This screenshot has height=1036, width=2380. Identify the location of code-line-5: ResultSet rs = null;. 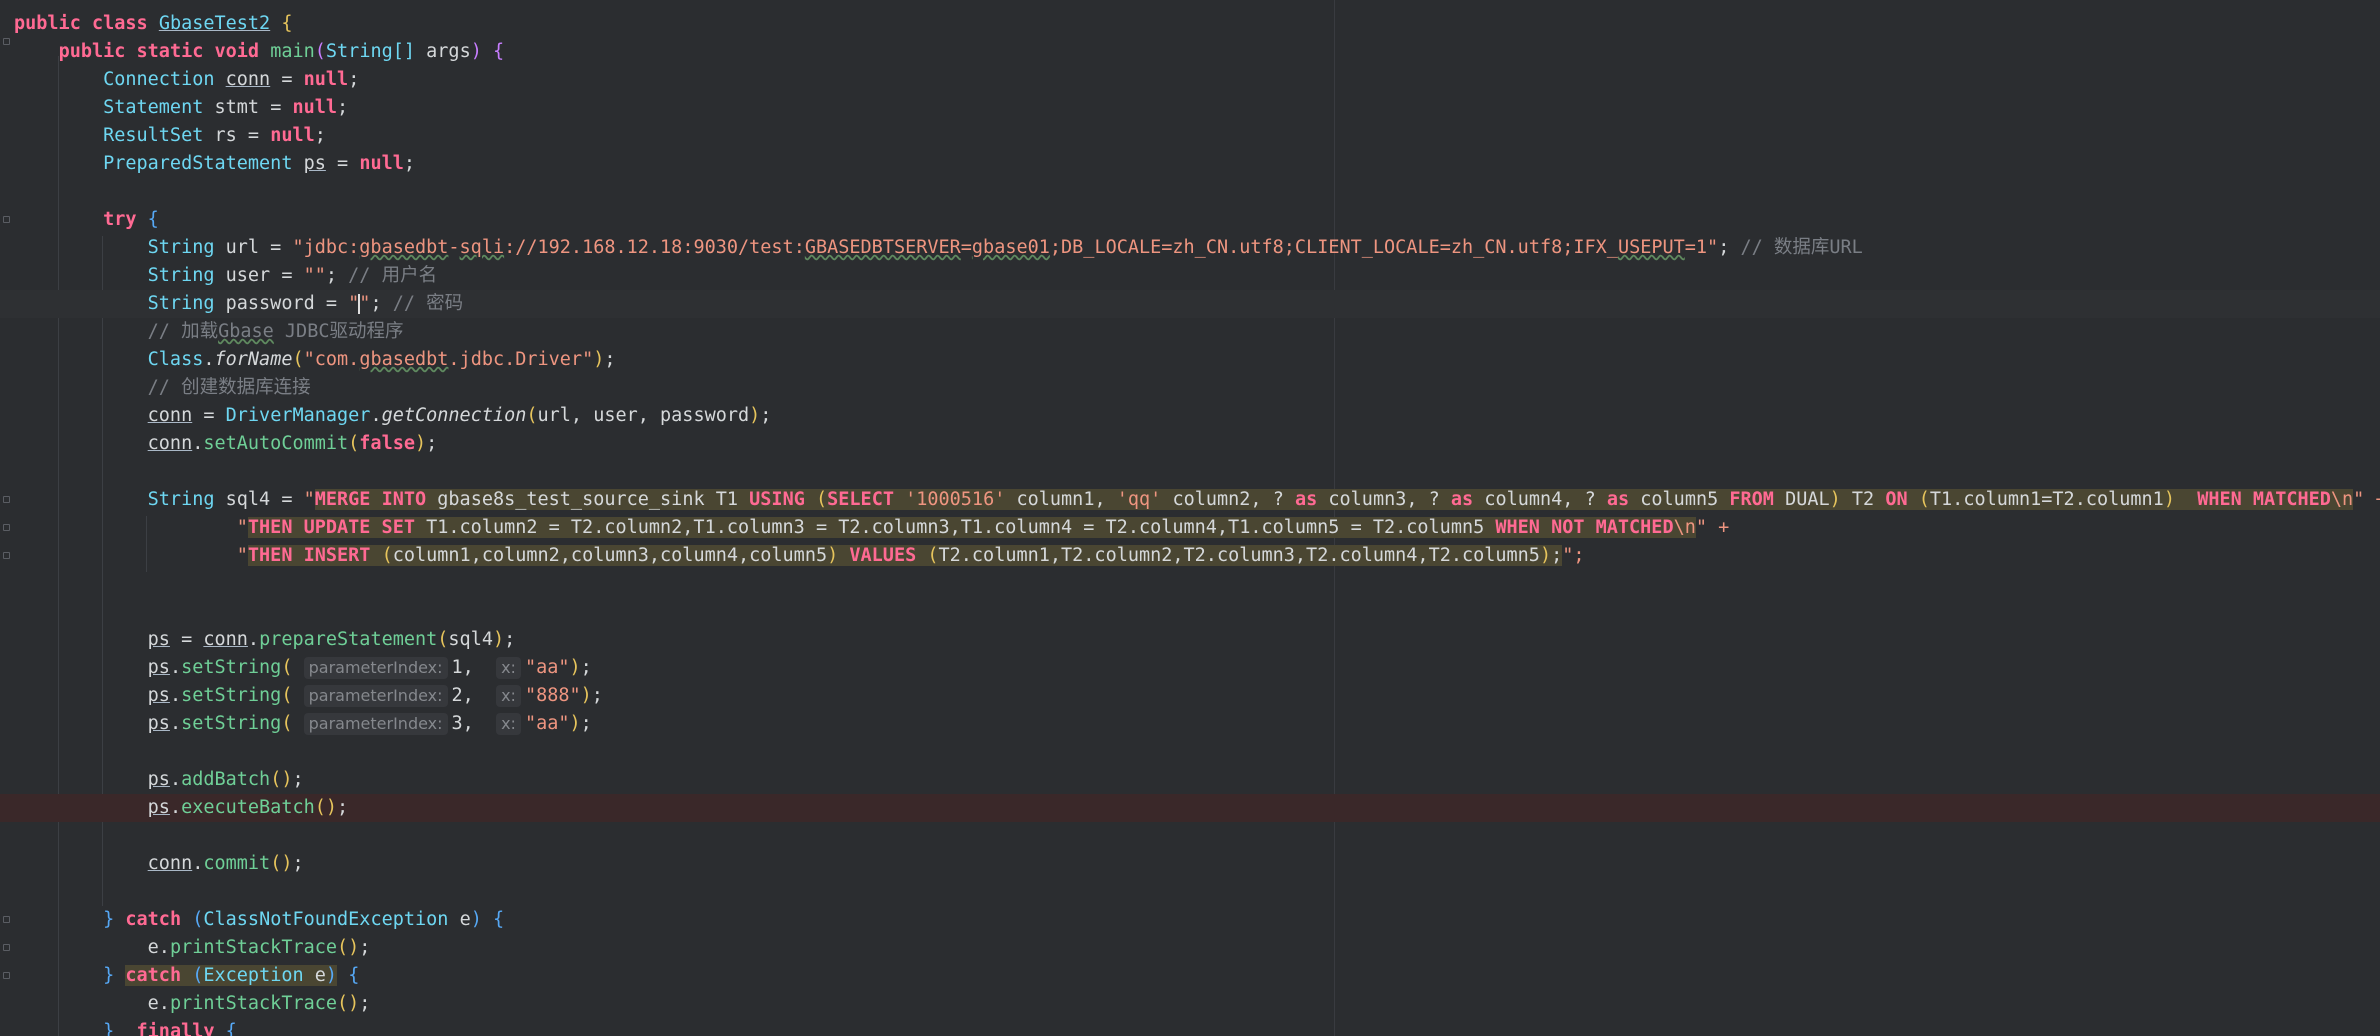
(1190, 136).